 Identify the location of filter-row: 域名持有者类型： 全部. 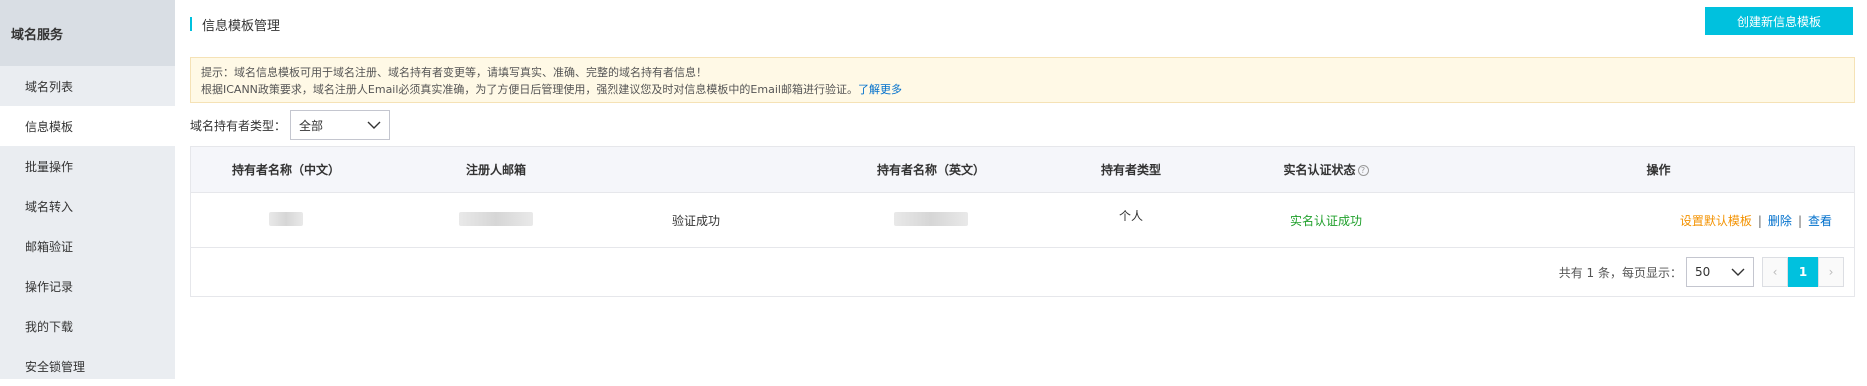
(290, 125).